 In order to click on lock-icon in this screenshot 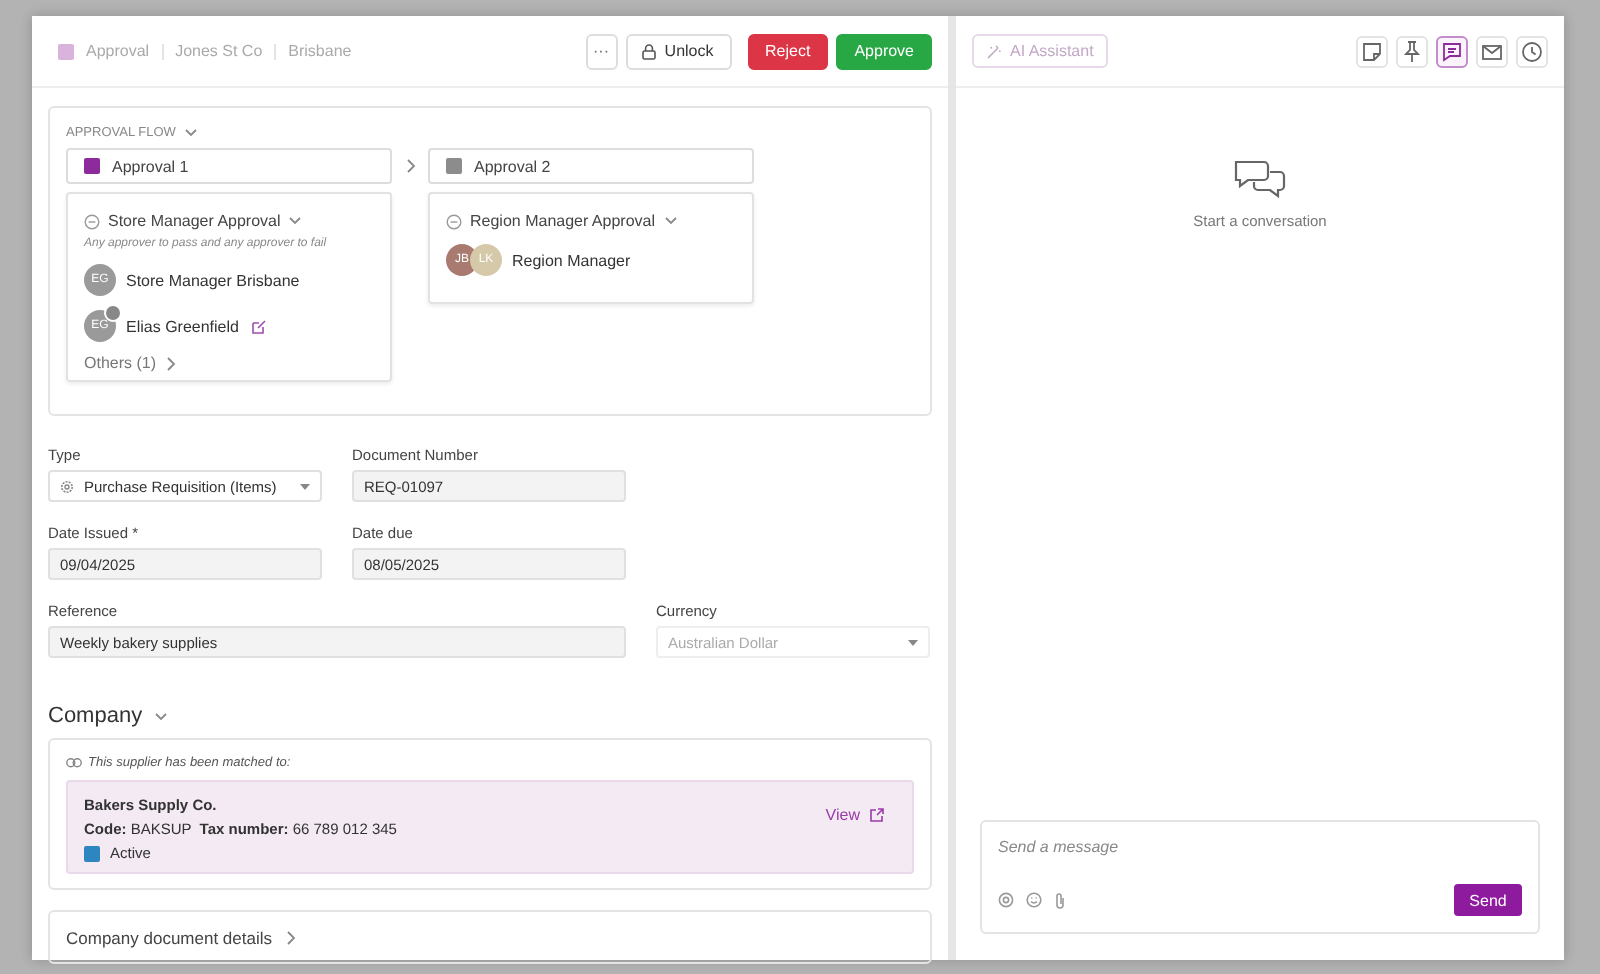, I will do `click(649, 51)`.